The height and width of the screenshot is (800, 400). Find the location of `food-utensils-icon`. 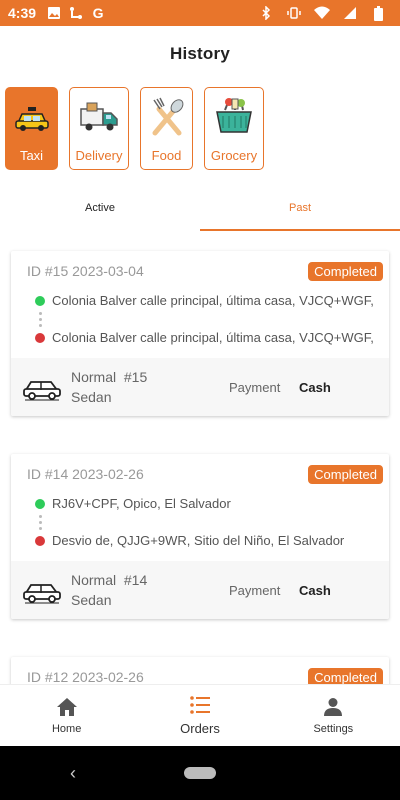

food-utensils-icon is located at coordinates (167, 117).